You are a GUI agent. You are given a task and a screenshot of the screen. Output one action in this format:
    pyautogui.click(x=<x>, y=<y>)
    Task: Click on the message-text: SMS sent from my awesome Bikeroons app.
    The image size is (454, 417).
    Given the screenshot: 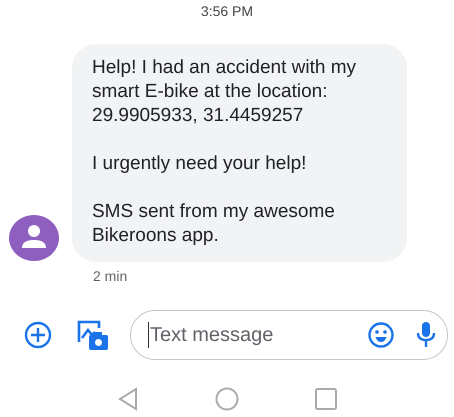 What is the action you would take?
    pyautogui.click(x=214, y=224)
    